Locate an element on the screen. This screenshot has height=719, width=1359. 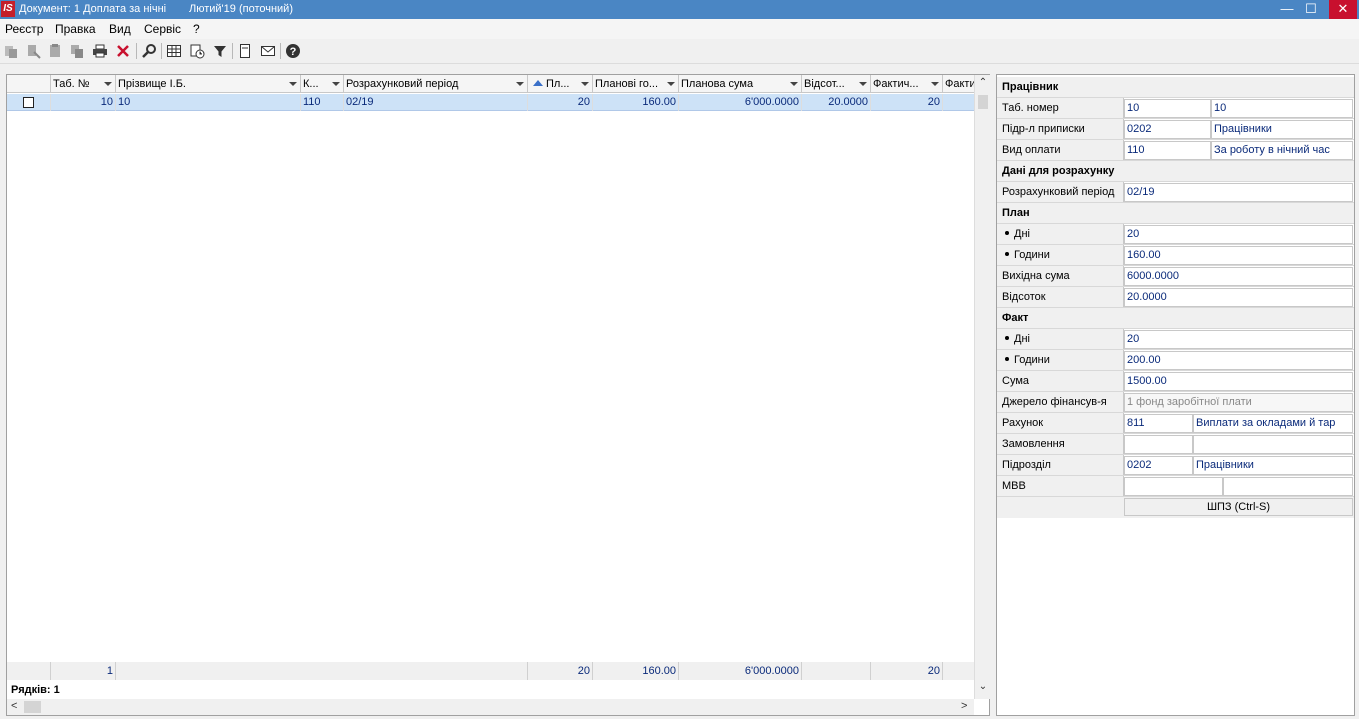
order-name-input is located at coordinates (1273, 444).